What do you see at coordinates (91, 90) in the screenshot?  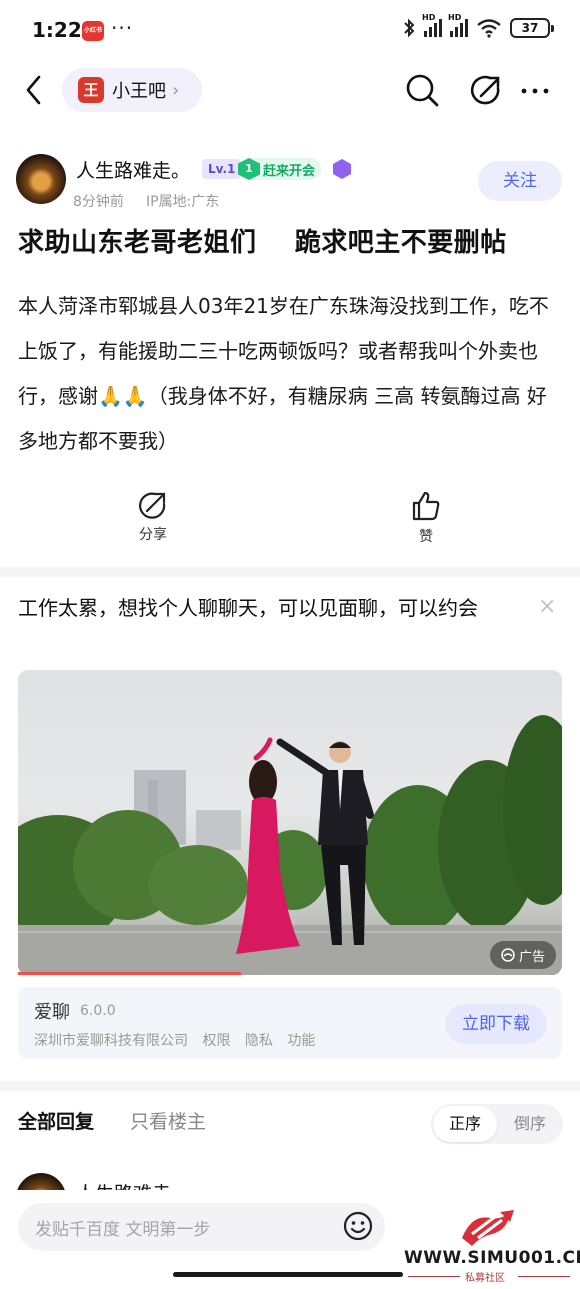 I see `forum-logo: 王` at bounding box center [91, 90].